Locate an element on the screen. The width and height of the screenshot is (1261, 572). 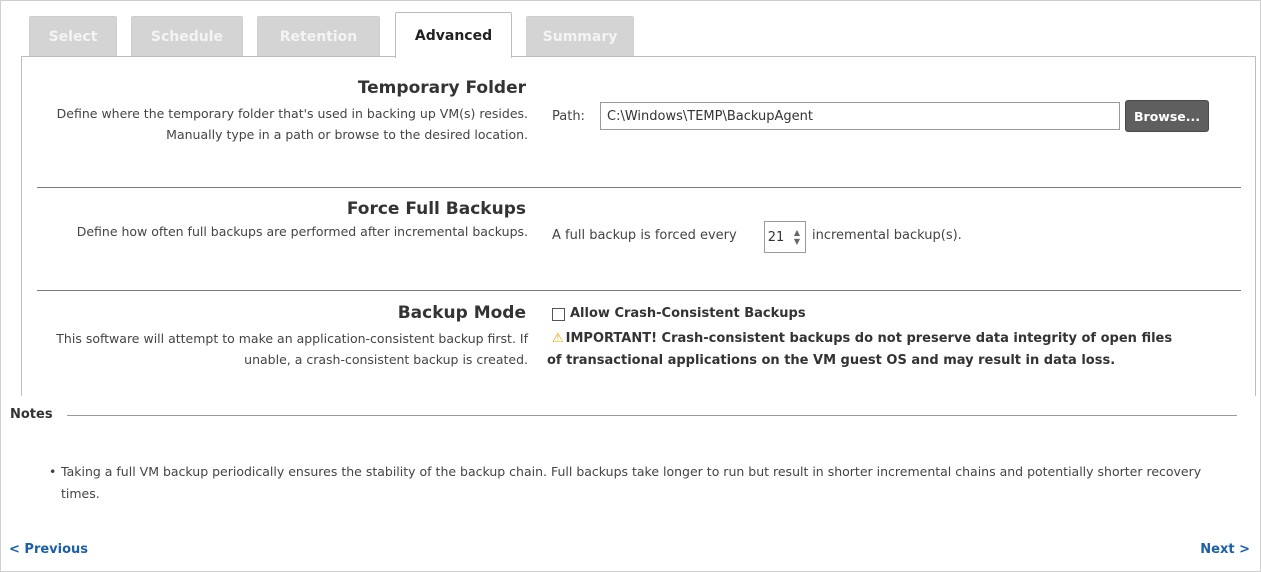
path-input is located at coordinates (860, 116).